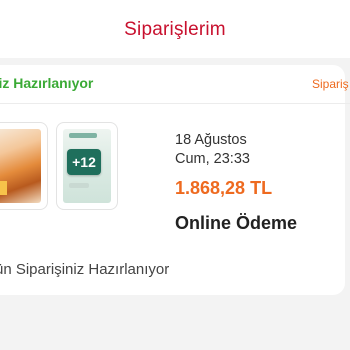 The image size is (350, 350). What do you see at coordinates (175, 103) in the screenshot?
I see `card-divider` at bounding box center [175, 103].